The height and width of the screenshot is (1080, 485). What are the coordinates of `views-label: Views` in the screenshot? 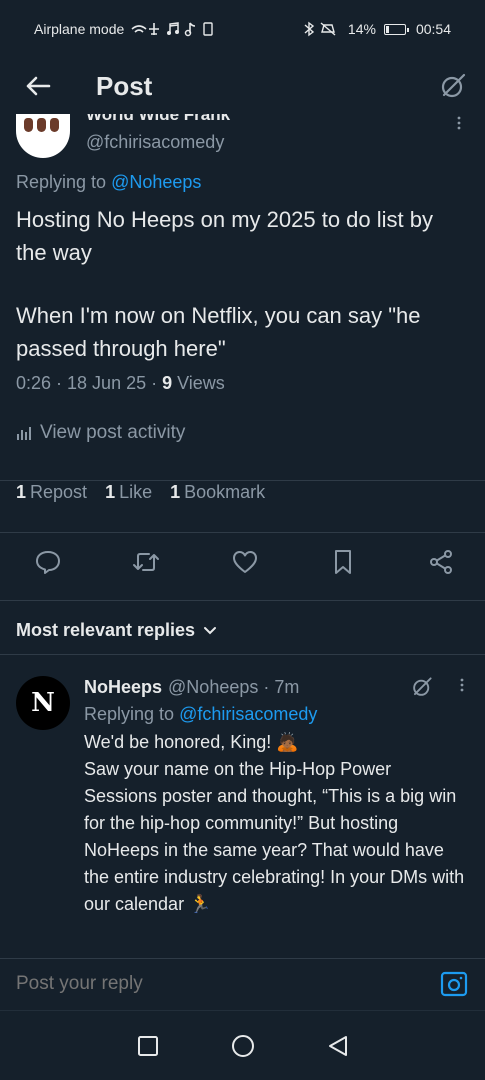 It's located at (198, 383).